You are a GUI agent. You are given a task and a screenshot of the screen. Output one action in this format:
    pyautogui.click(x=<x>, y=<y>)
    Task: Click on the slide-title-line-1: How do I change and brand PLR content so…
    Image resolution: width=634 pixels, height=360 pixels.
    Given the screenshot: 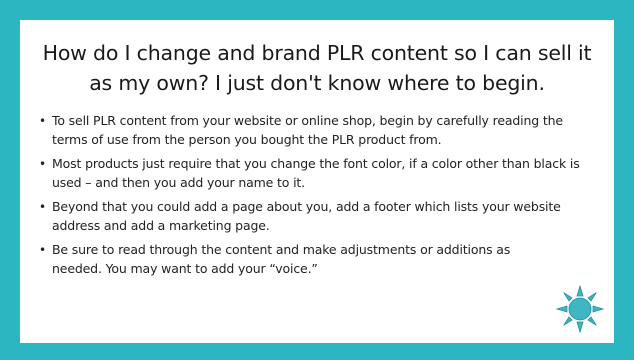 What is the action you would take?
    pyautogui.click(x=317, y=53)
    